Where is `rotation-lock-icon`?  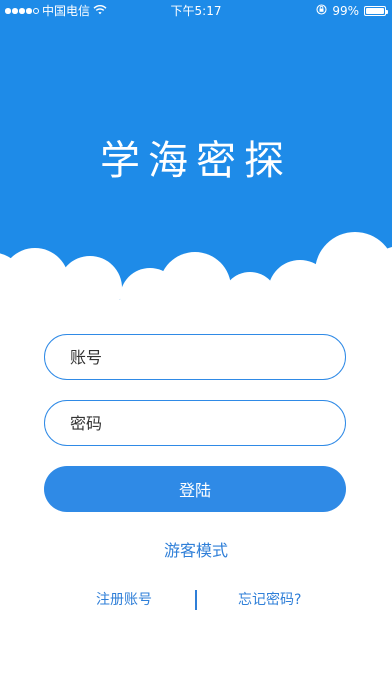 rotation-lock-icon is located at coordinates (321, 11).